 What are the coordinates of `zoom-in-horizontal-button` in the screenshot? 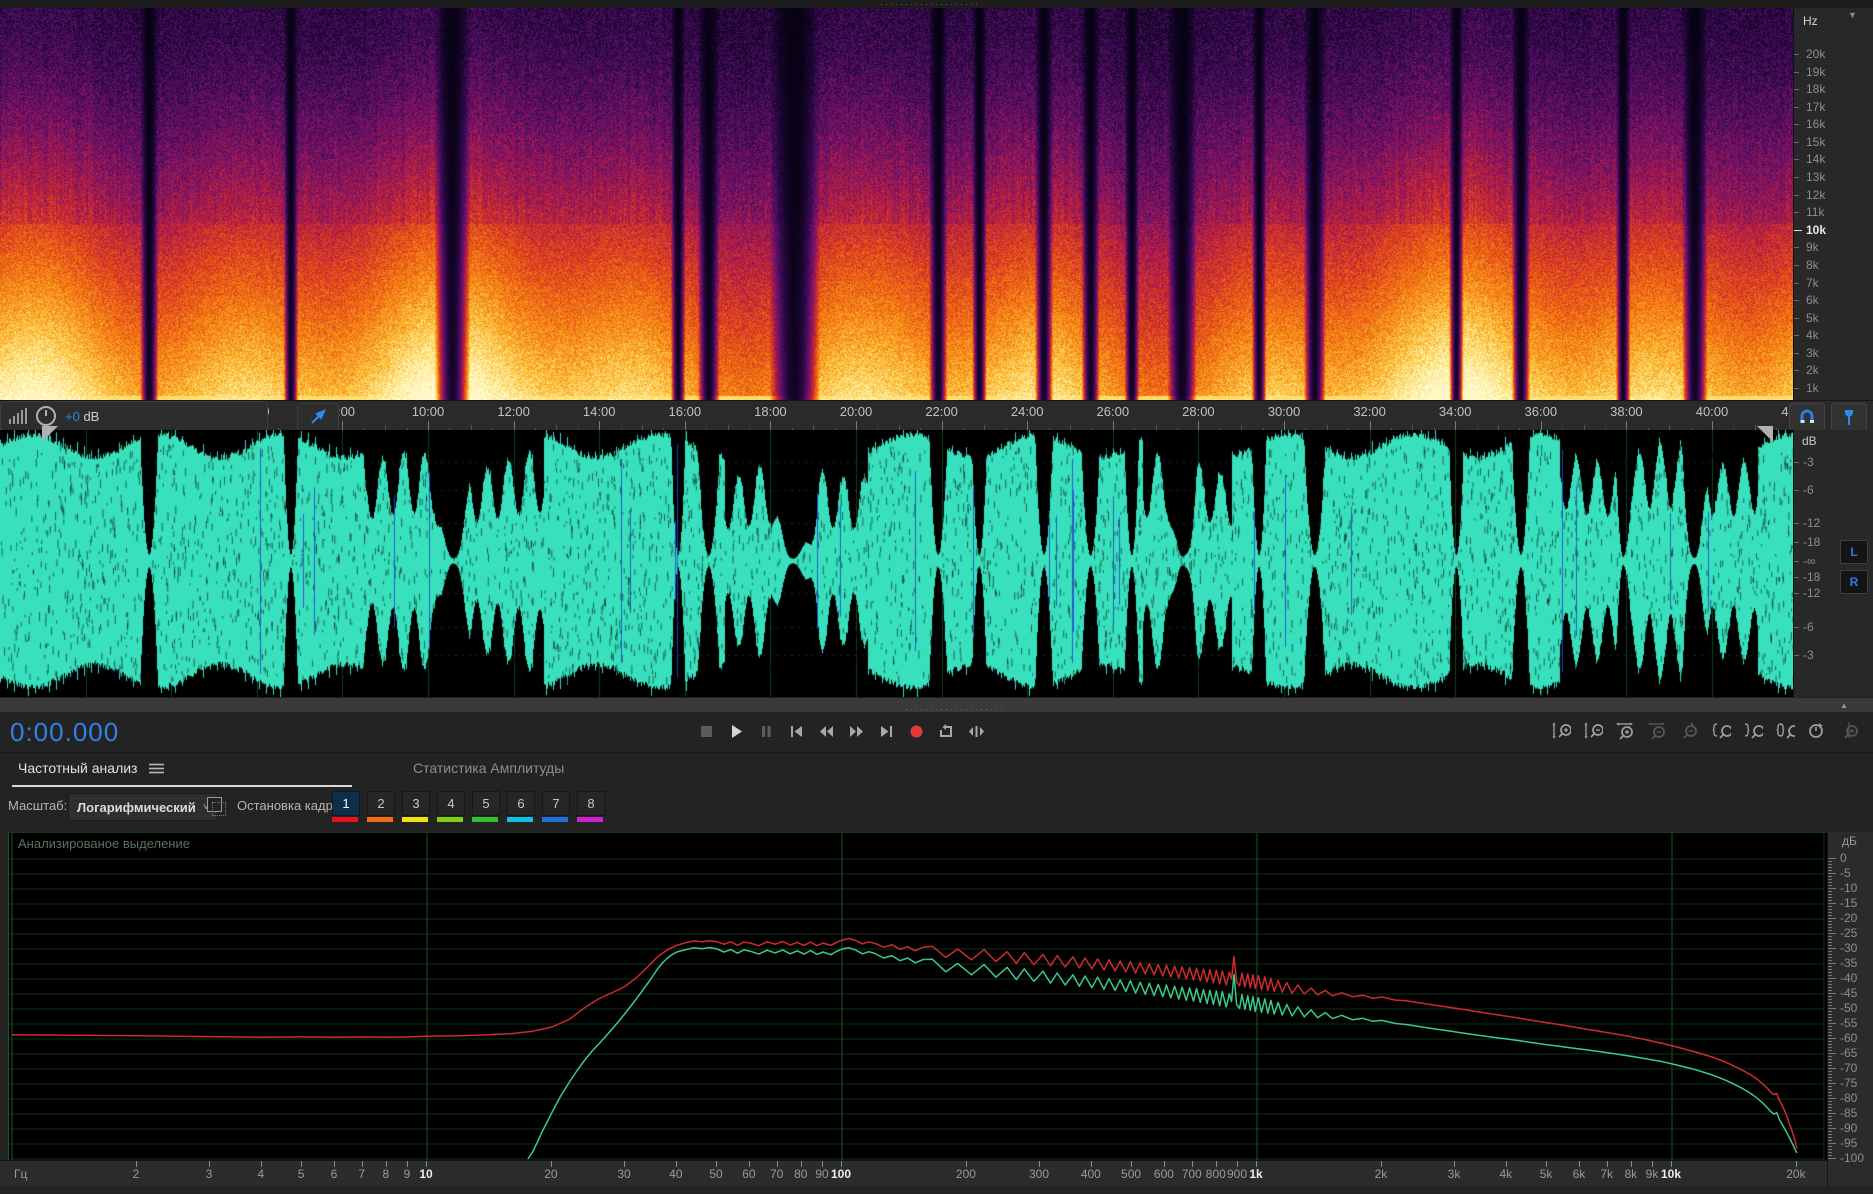 It's located at (1625, 731).